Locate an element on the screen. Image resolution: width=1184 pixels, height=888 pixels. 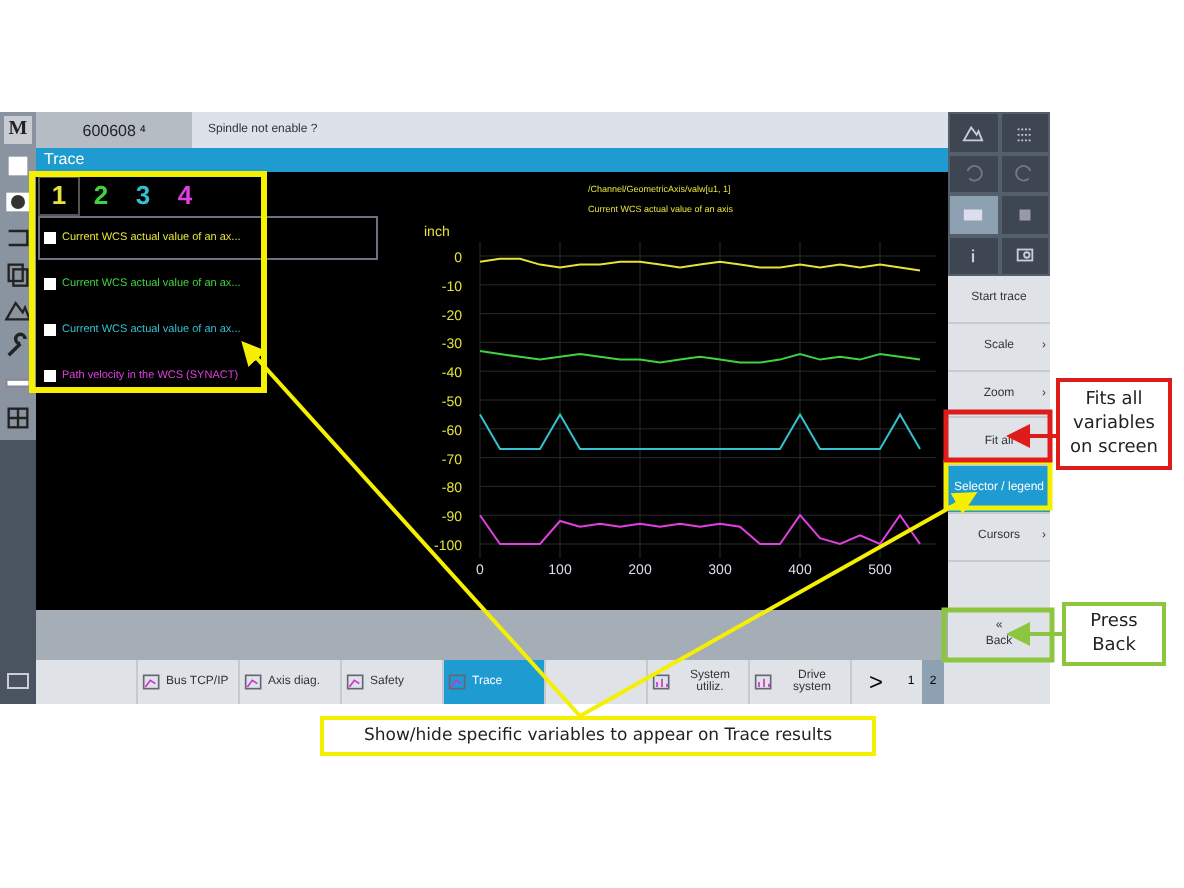
camera-icon is located at coordinates (1024, 255).